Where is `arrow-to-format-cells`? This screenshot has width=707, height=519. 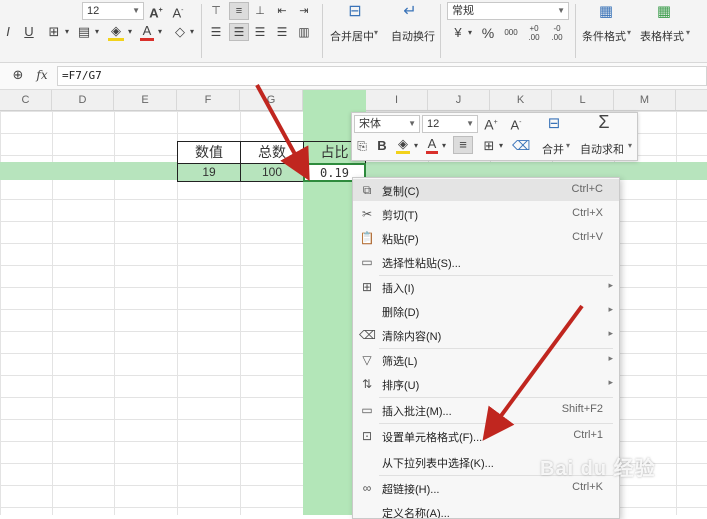 arrow-to-format-cells is located at coordinates (533, 372).